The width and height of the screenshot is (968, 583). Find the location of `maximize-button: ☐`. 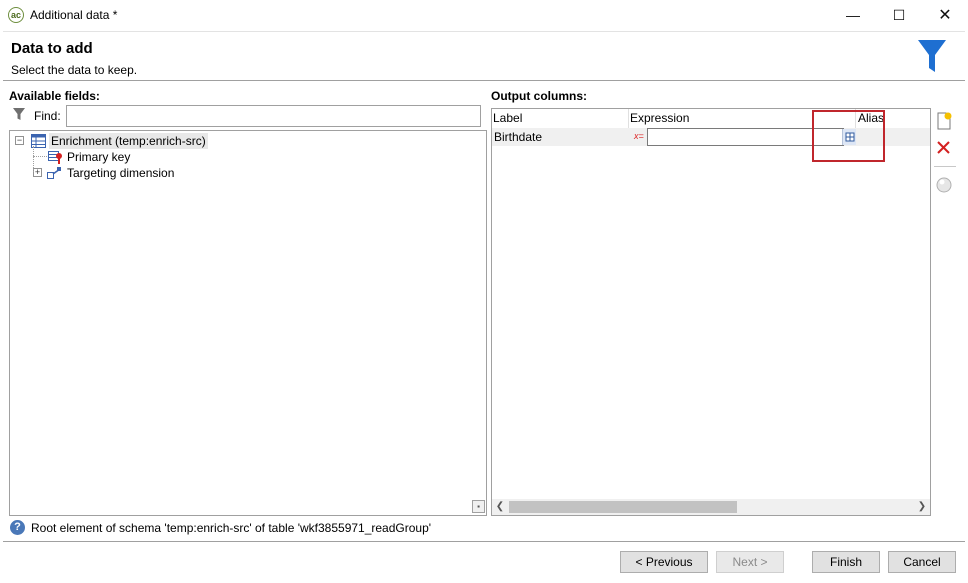

maximize-button: ☐ is located at coordinates (899, 15).